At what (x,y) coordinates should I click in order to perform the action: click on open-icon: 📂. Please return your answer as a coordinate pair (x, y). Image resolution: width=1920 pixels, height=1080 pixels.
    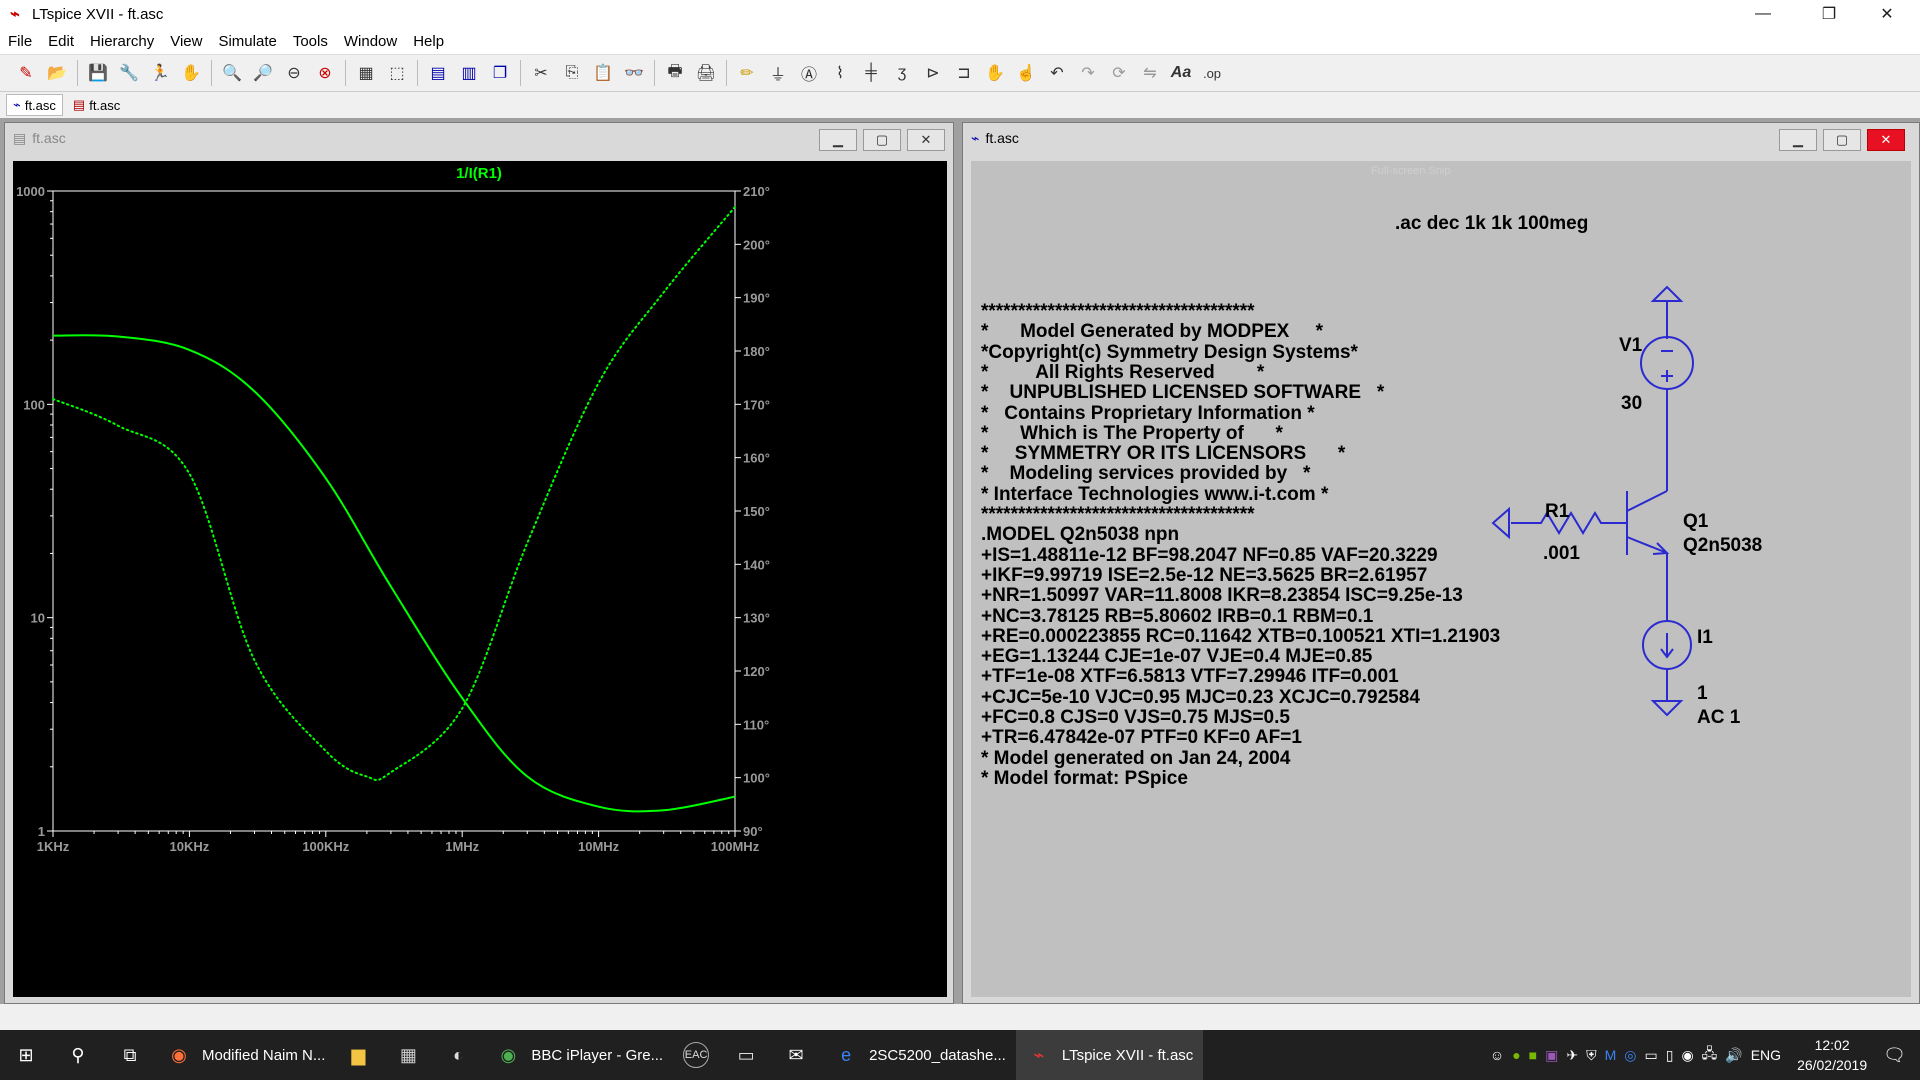
    Looking at the image, I should click on (57, 73).